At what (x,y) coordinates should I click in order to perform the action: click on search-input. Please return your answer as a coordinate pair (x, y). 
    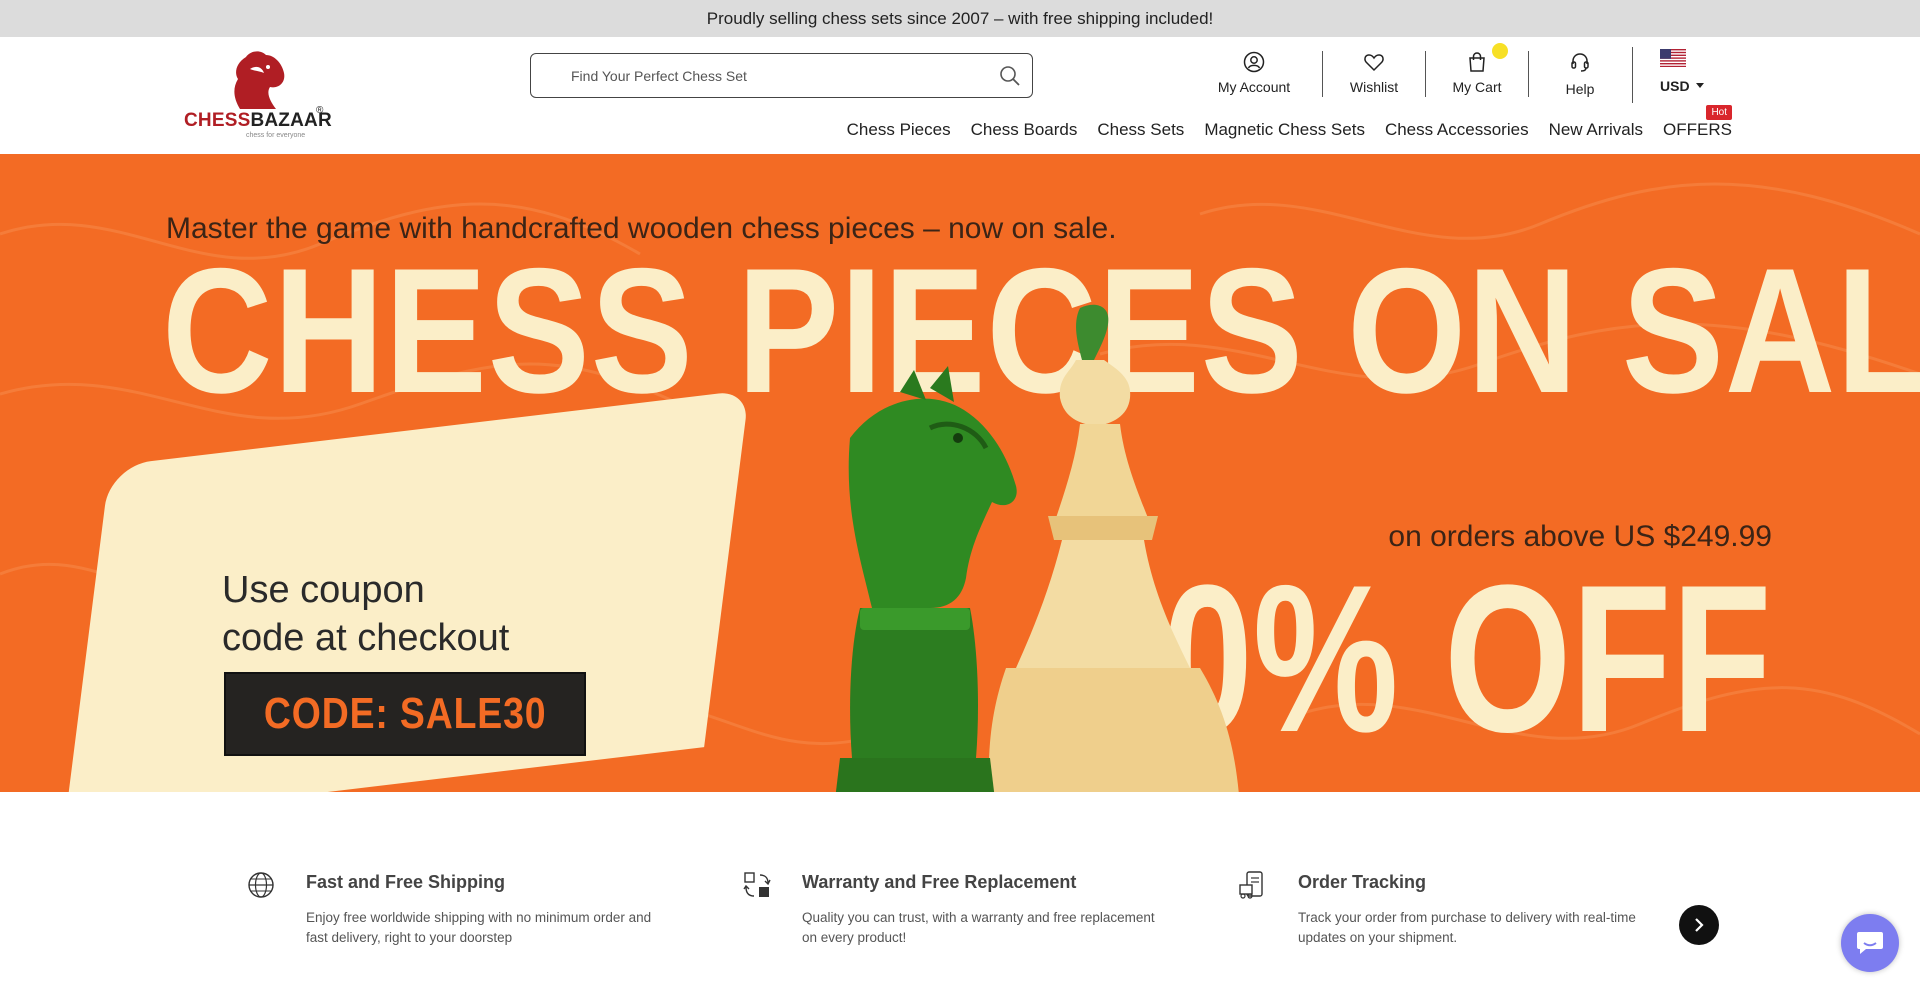
    Looking at the image, I should click on (771, 75).